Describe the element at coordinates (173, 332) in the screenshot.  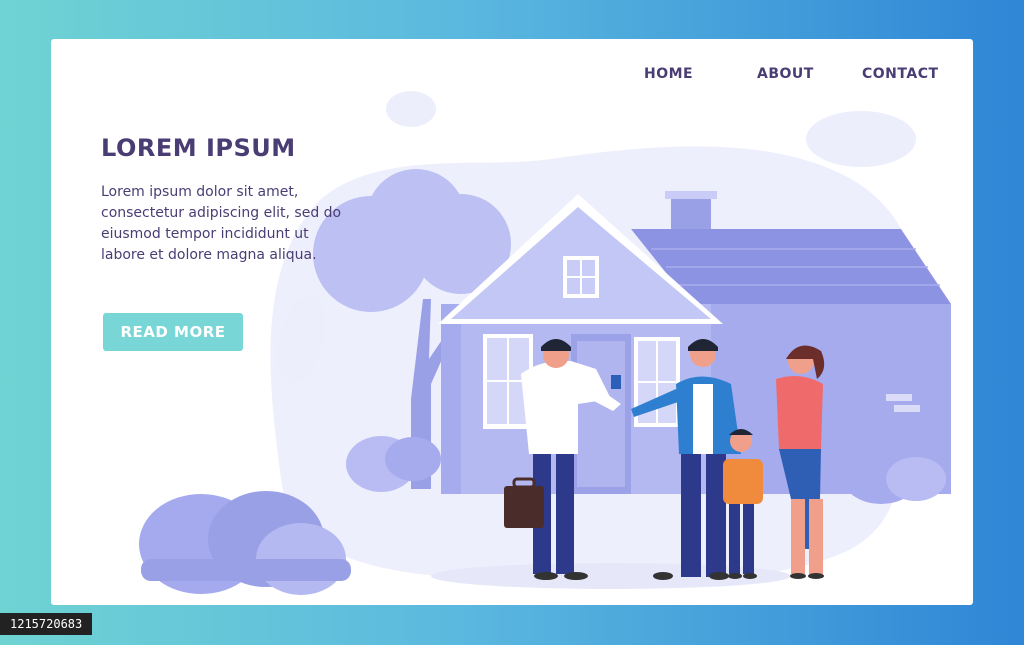
I see `read-more-button: READ MORE` at that location.